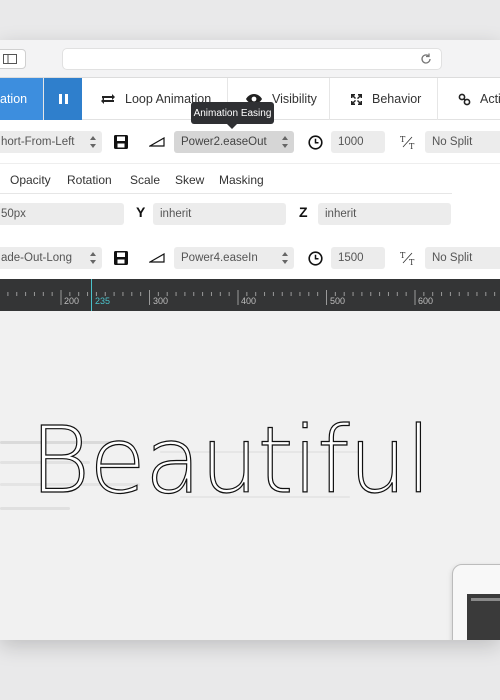  Describe the element at coordinates (103, 301) in the screenshot. I see `timeline-current-time: 235` at that location.